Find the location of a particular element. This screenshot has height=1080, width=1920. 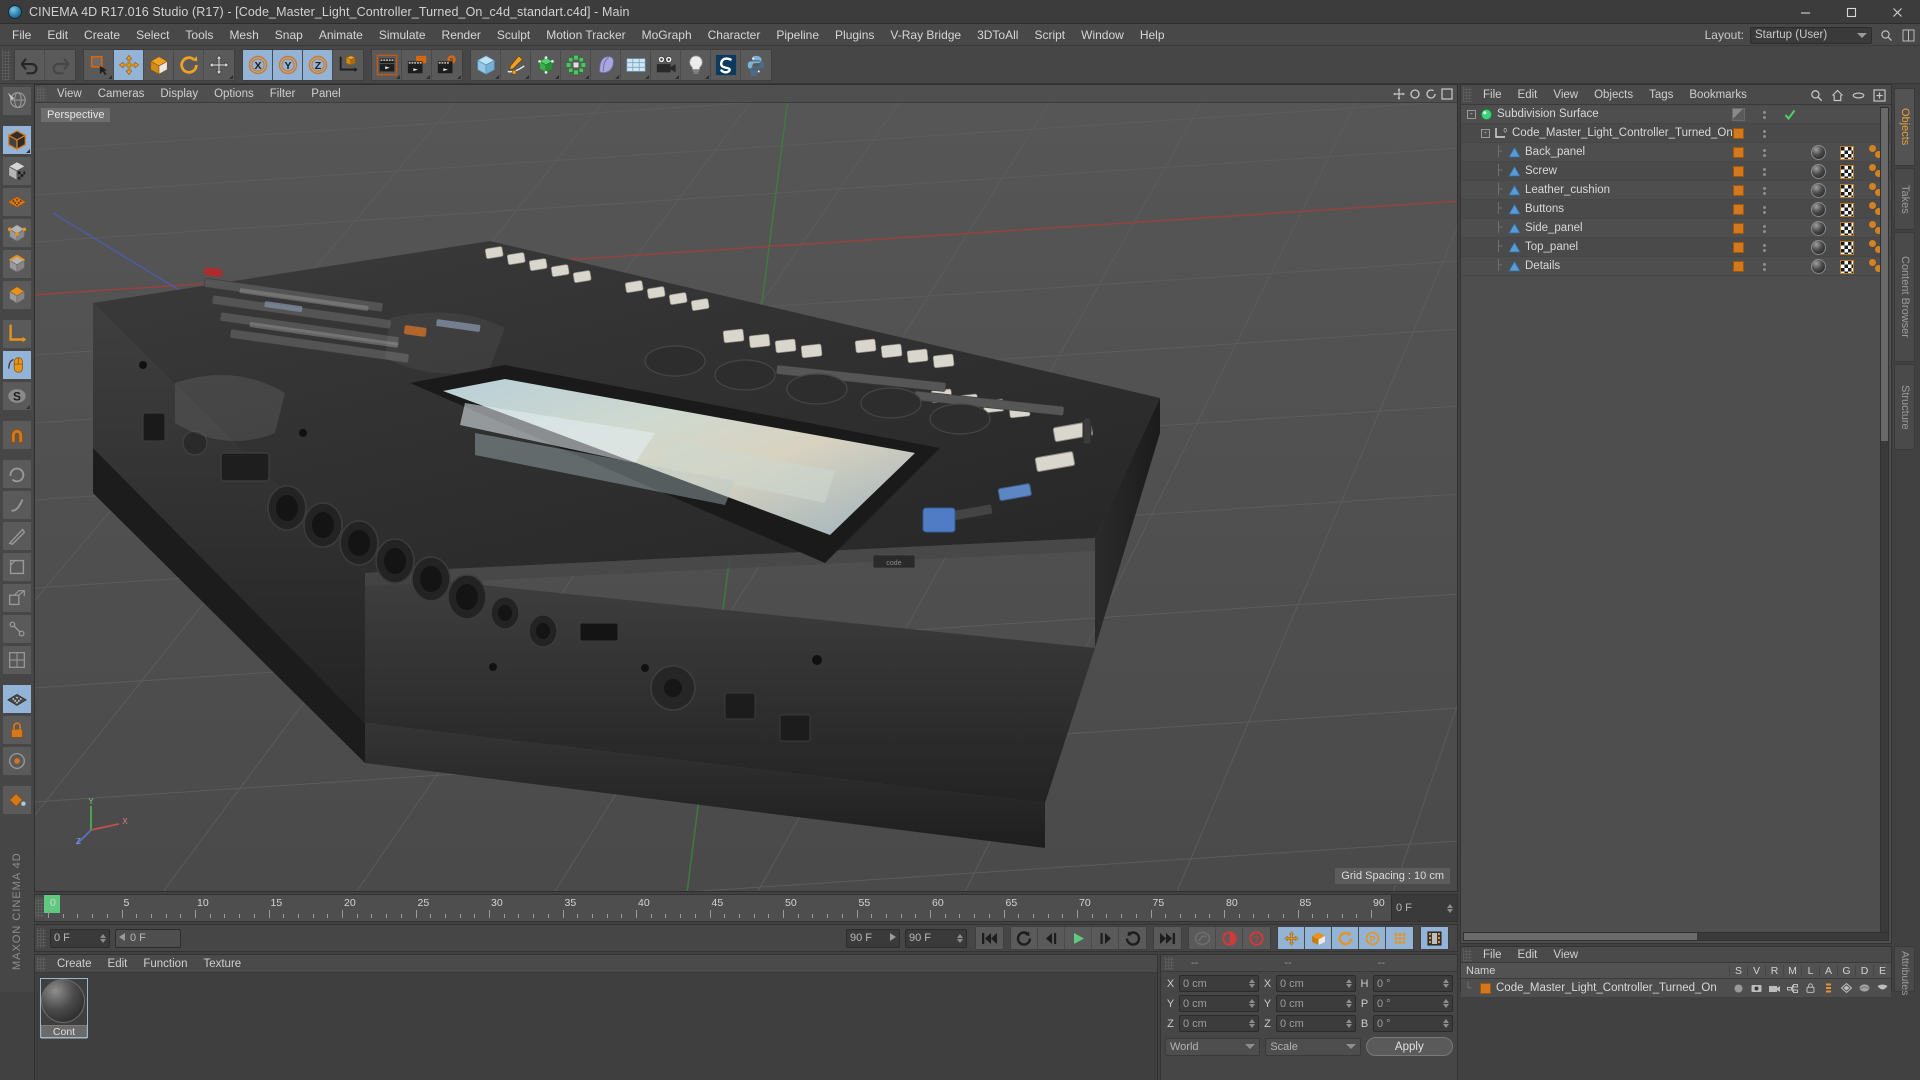

step-forward-button is located at coordinates (1105, 938).